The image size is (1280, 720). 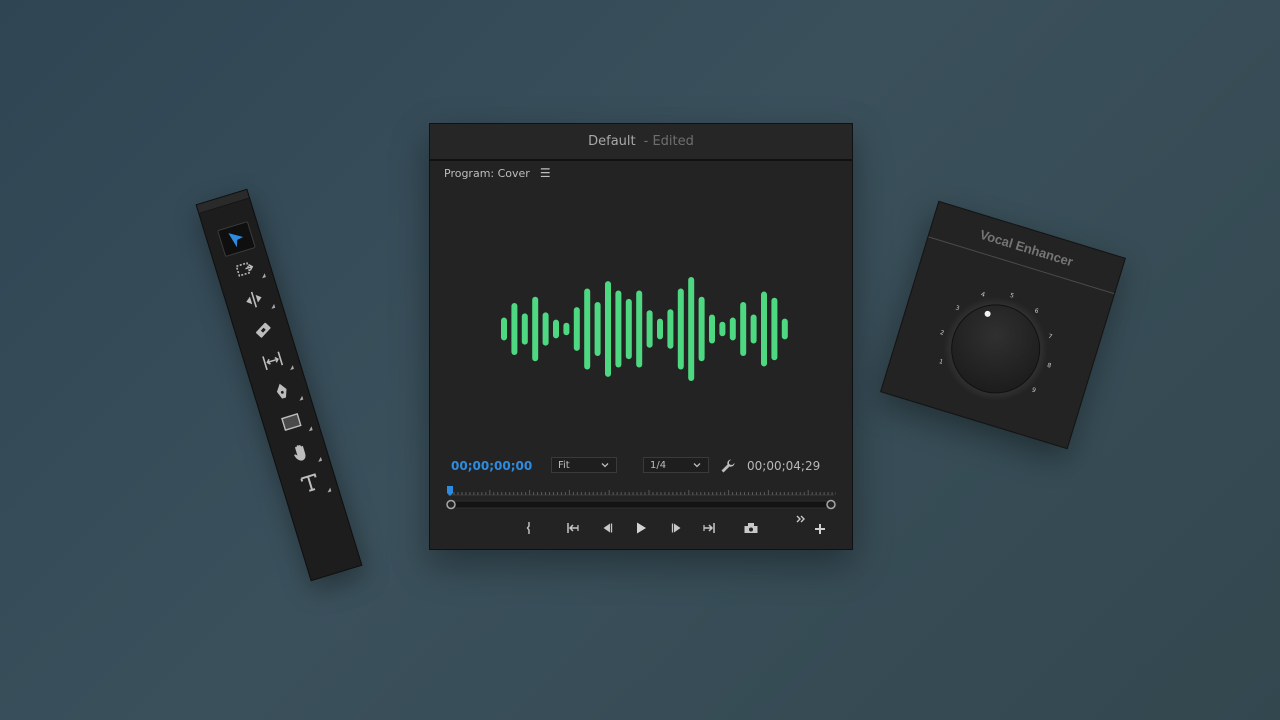 I want to click on workspace-title: Default, so click(x=612, y=141).